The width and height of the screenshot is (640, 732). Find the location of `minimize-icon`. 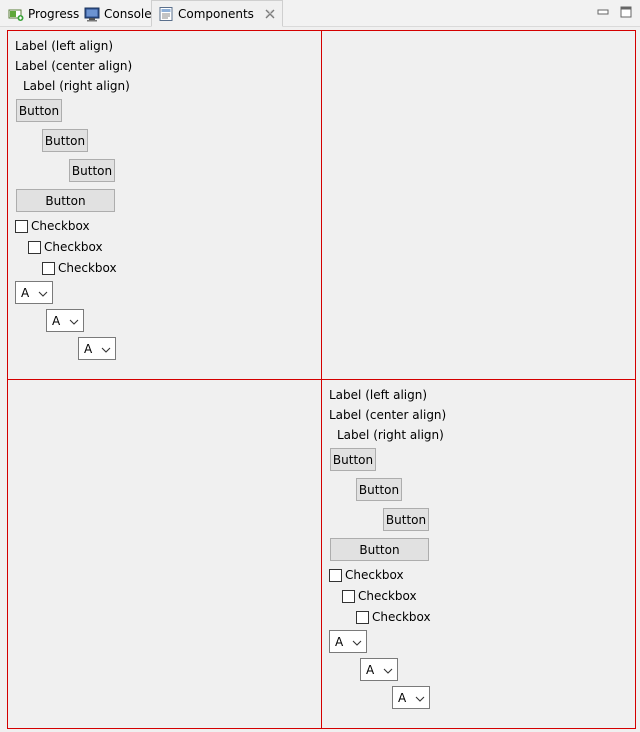

minimize-icon is located at coordinates (603, 12).